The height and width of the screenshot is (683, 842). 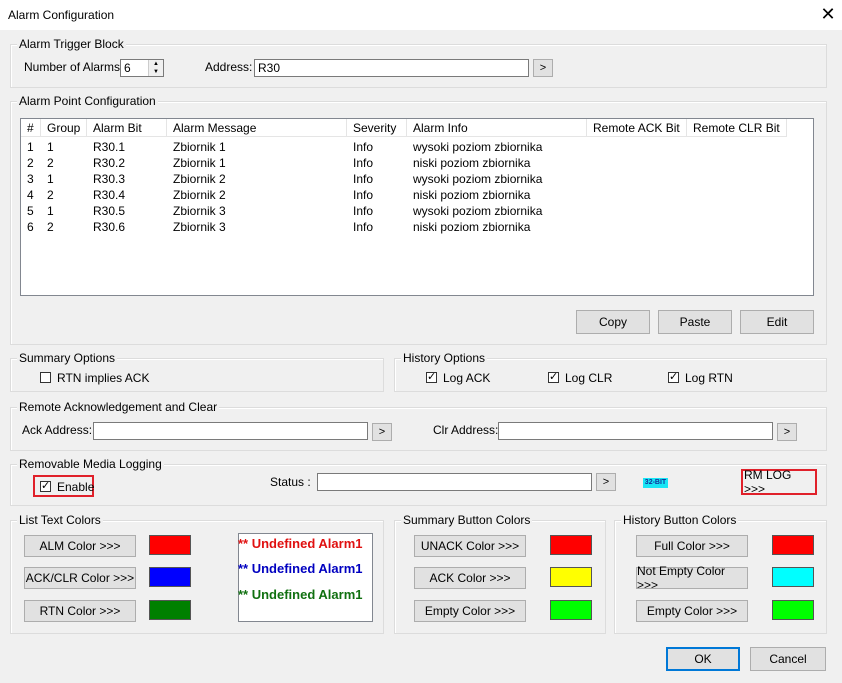 What do you see at coordinates (466, 430) in the screenshot?
I see `clr-address-label: Clr Address:` at bounding box center [466, 430].